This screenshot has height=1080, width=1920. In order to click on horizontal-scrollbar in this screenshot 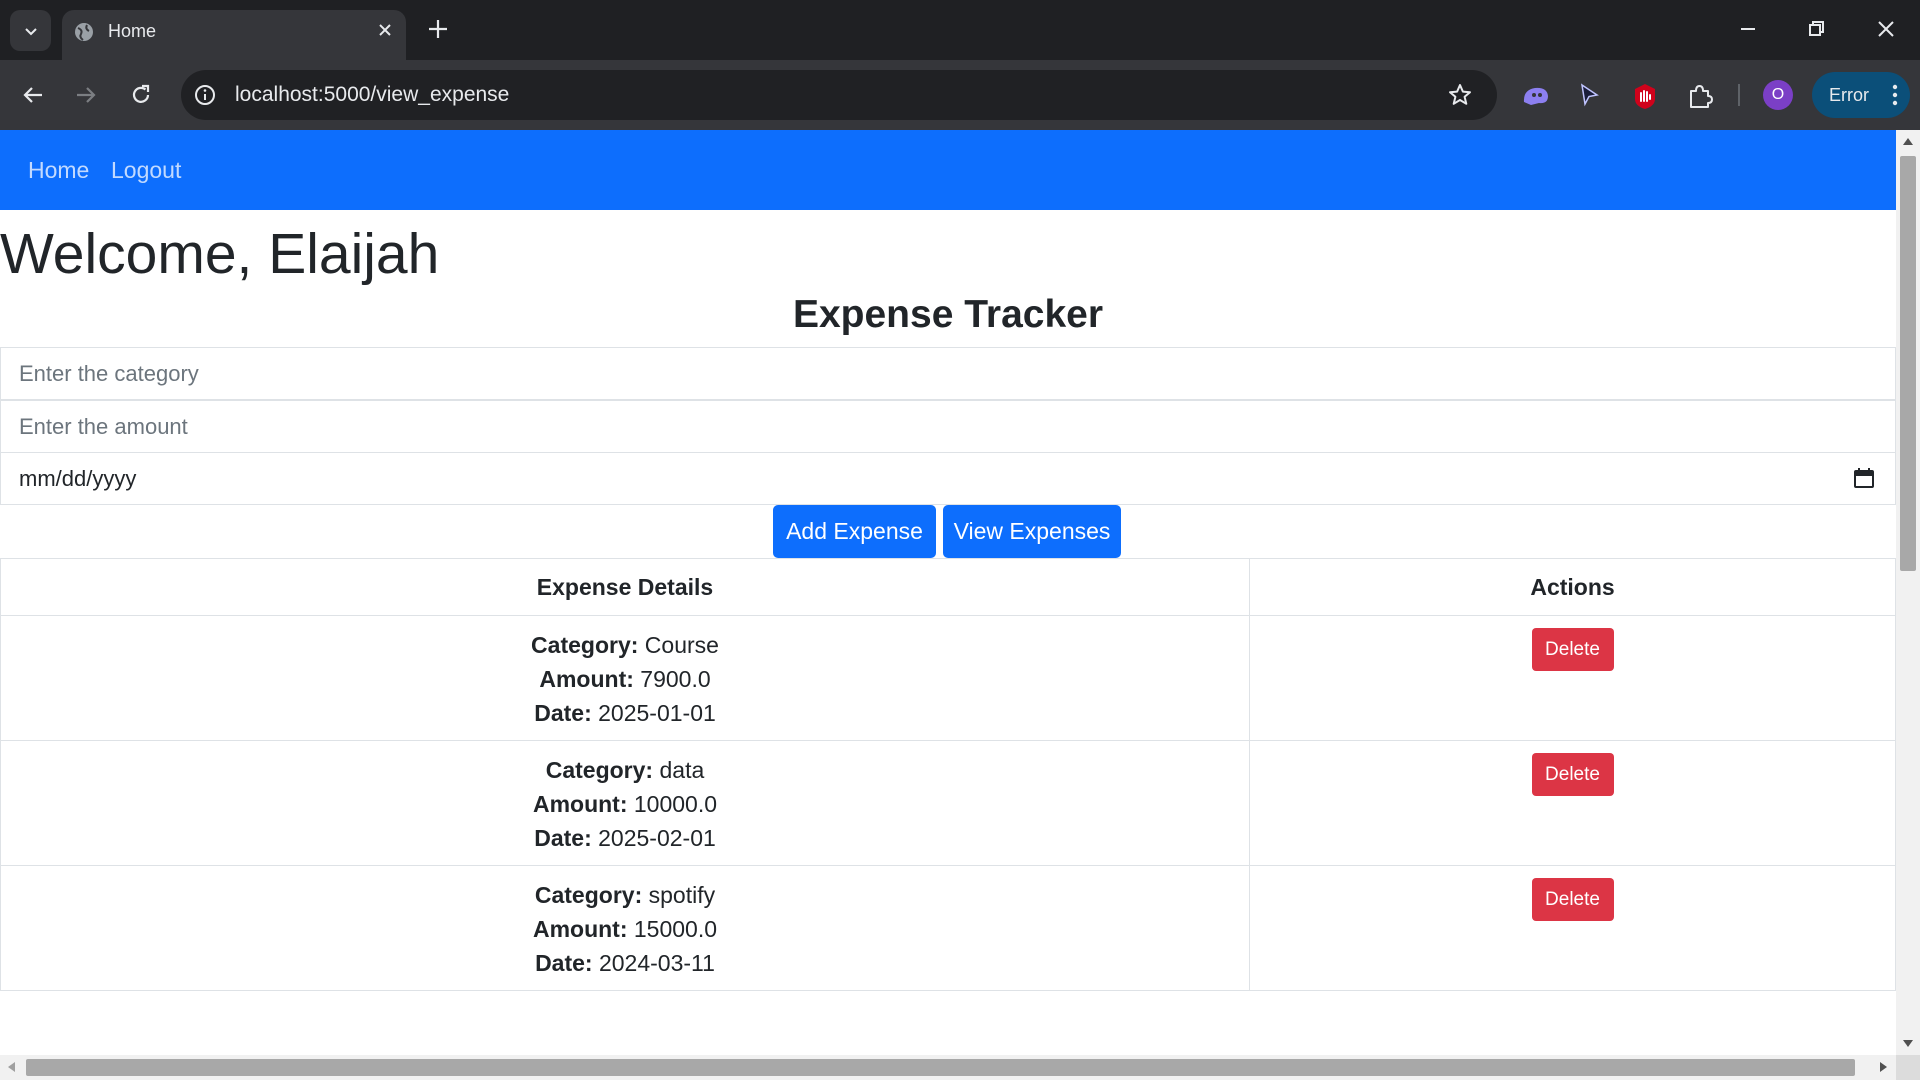, I will do `click(960, 1067)`.